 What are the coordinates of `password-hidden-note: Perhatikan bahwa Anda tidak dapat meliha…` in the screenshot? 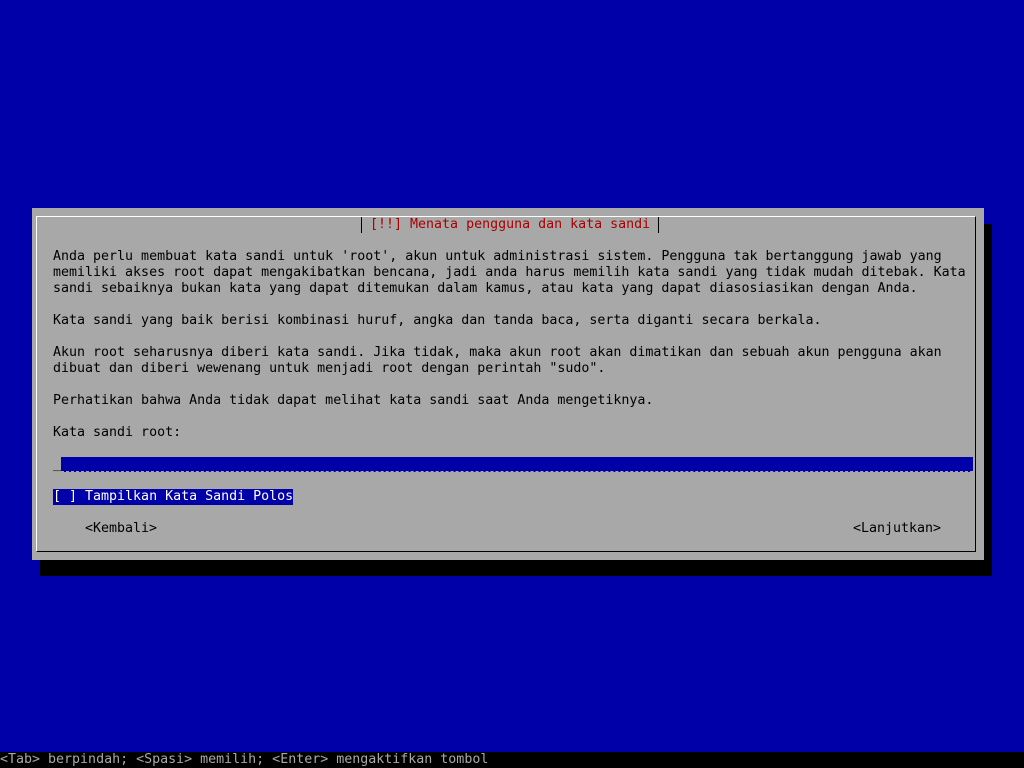 It's located at (353, 400).